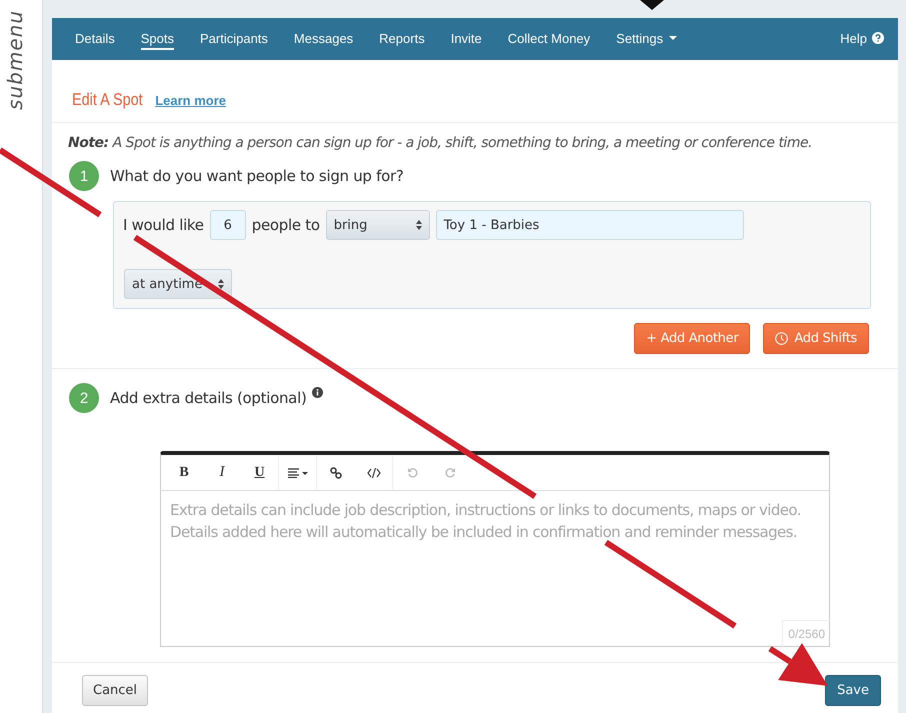  Describe the element at coordinates (84, 398) in the screenshot. I see `step-number: 2` at that location.